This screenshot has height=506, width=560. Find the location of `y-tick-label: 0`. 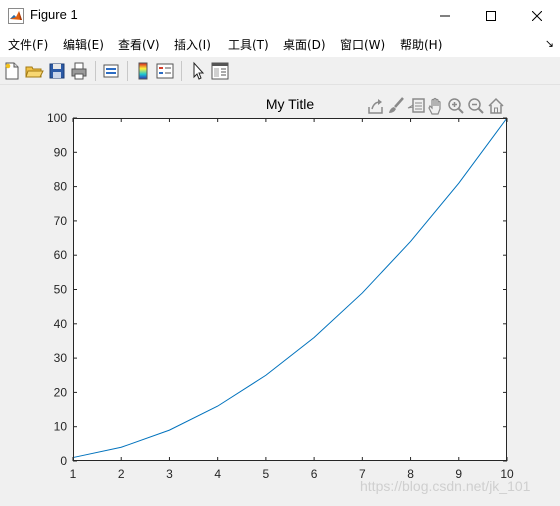

y-tick-label: 0 is located at coordinates (63, 461).